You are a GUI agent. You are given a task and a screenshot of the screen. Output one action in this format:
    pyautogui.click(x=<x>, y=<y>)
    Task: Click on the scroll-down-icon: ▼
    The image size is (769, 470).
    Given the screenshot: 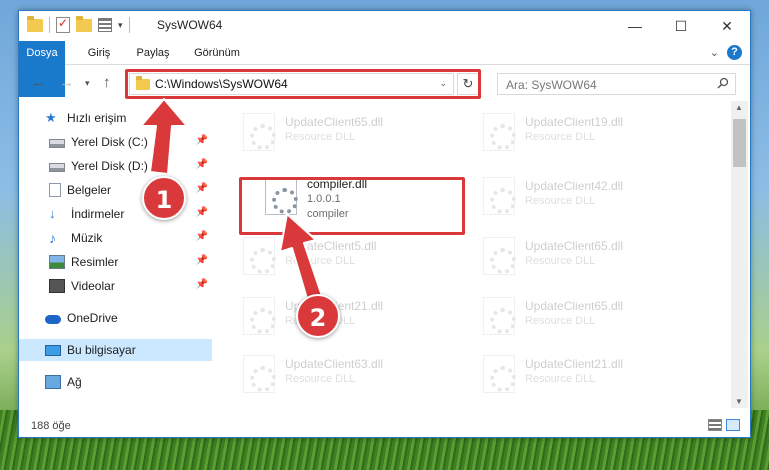 What is the action you would take?
    pyautogui.click(x=739, y=401)
    